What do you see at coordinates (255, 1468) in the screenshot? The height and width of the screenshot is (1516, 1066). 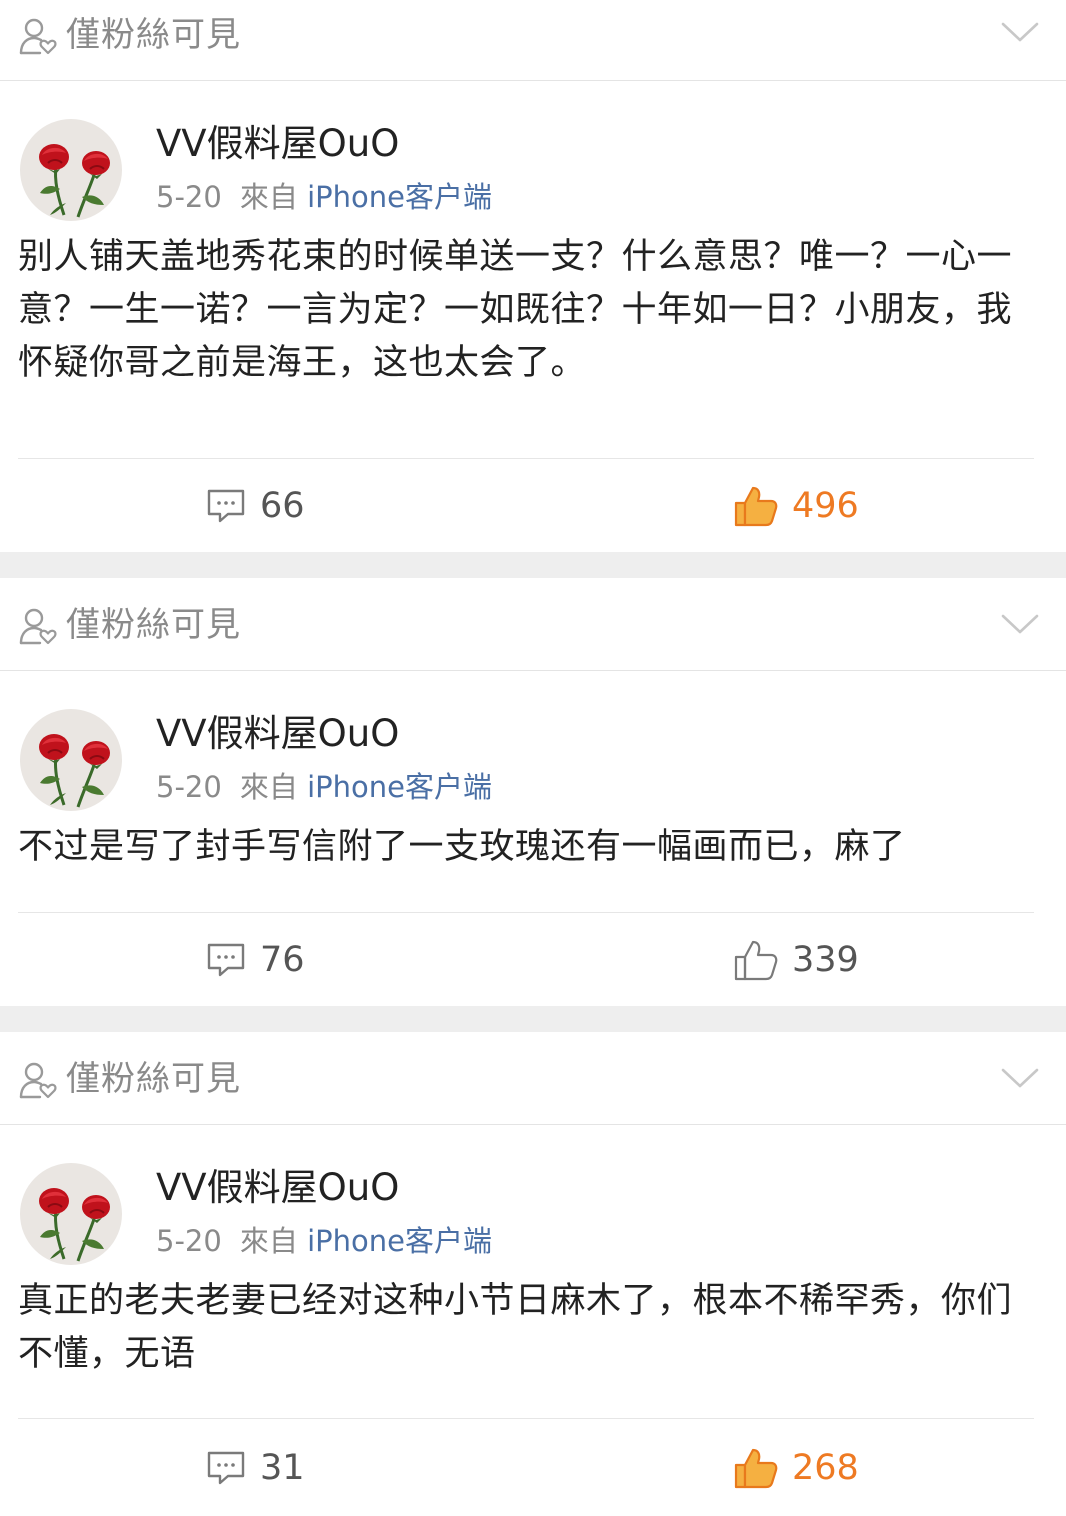 I see `comment-button: 31` at bounding box center [255, 1468].